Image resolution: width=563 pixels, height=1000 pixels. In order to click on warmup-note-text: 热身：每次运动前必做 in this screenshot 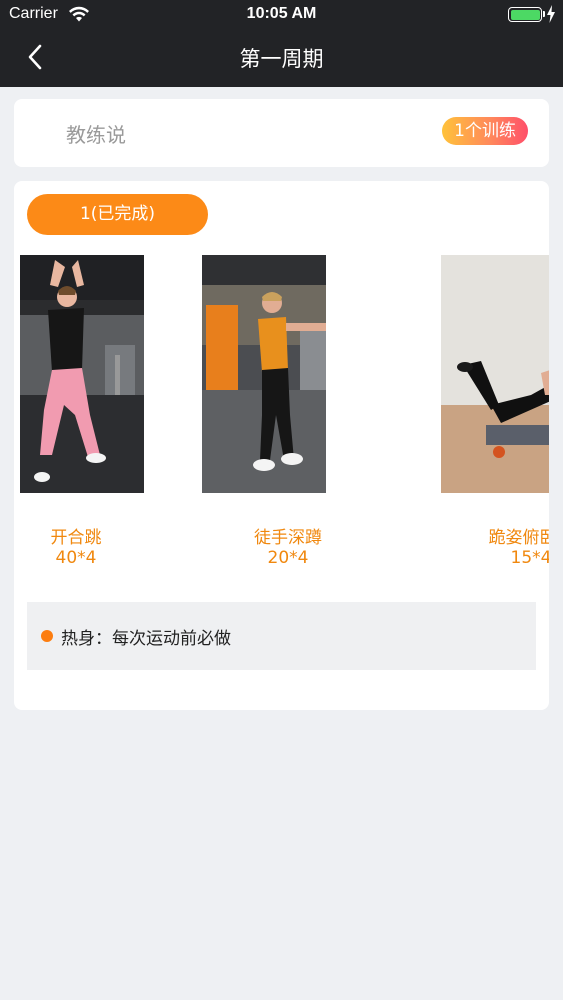, I will do `click(146, 639)`.